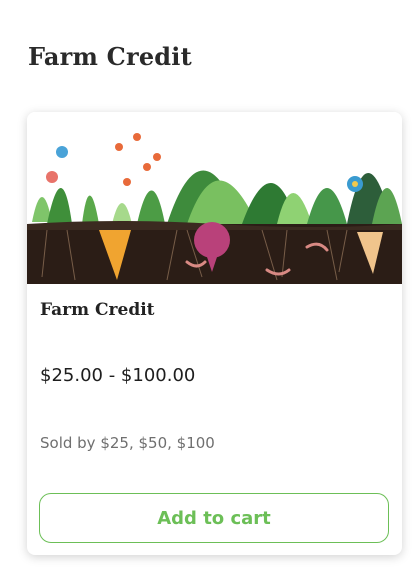 This screenshot has height=569, width=417. What do you see at coordinates (118, 375) in the screenshot?
I see `product-price: $25.00 - $100.00` at bounding box center [118, 375].